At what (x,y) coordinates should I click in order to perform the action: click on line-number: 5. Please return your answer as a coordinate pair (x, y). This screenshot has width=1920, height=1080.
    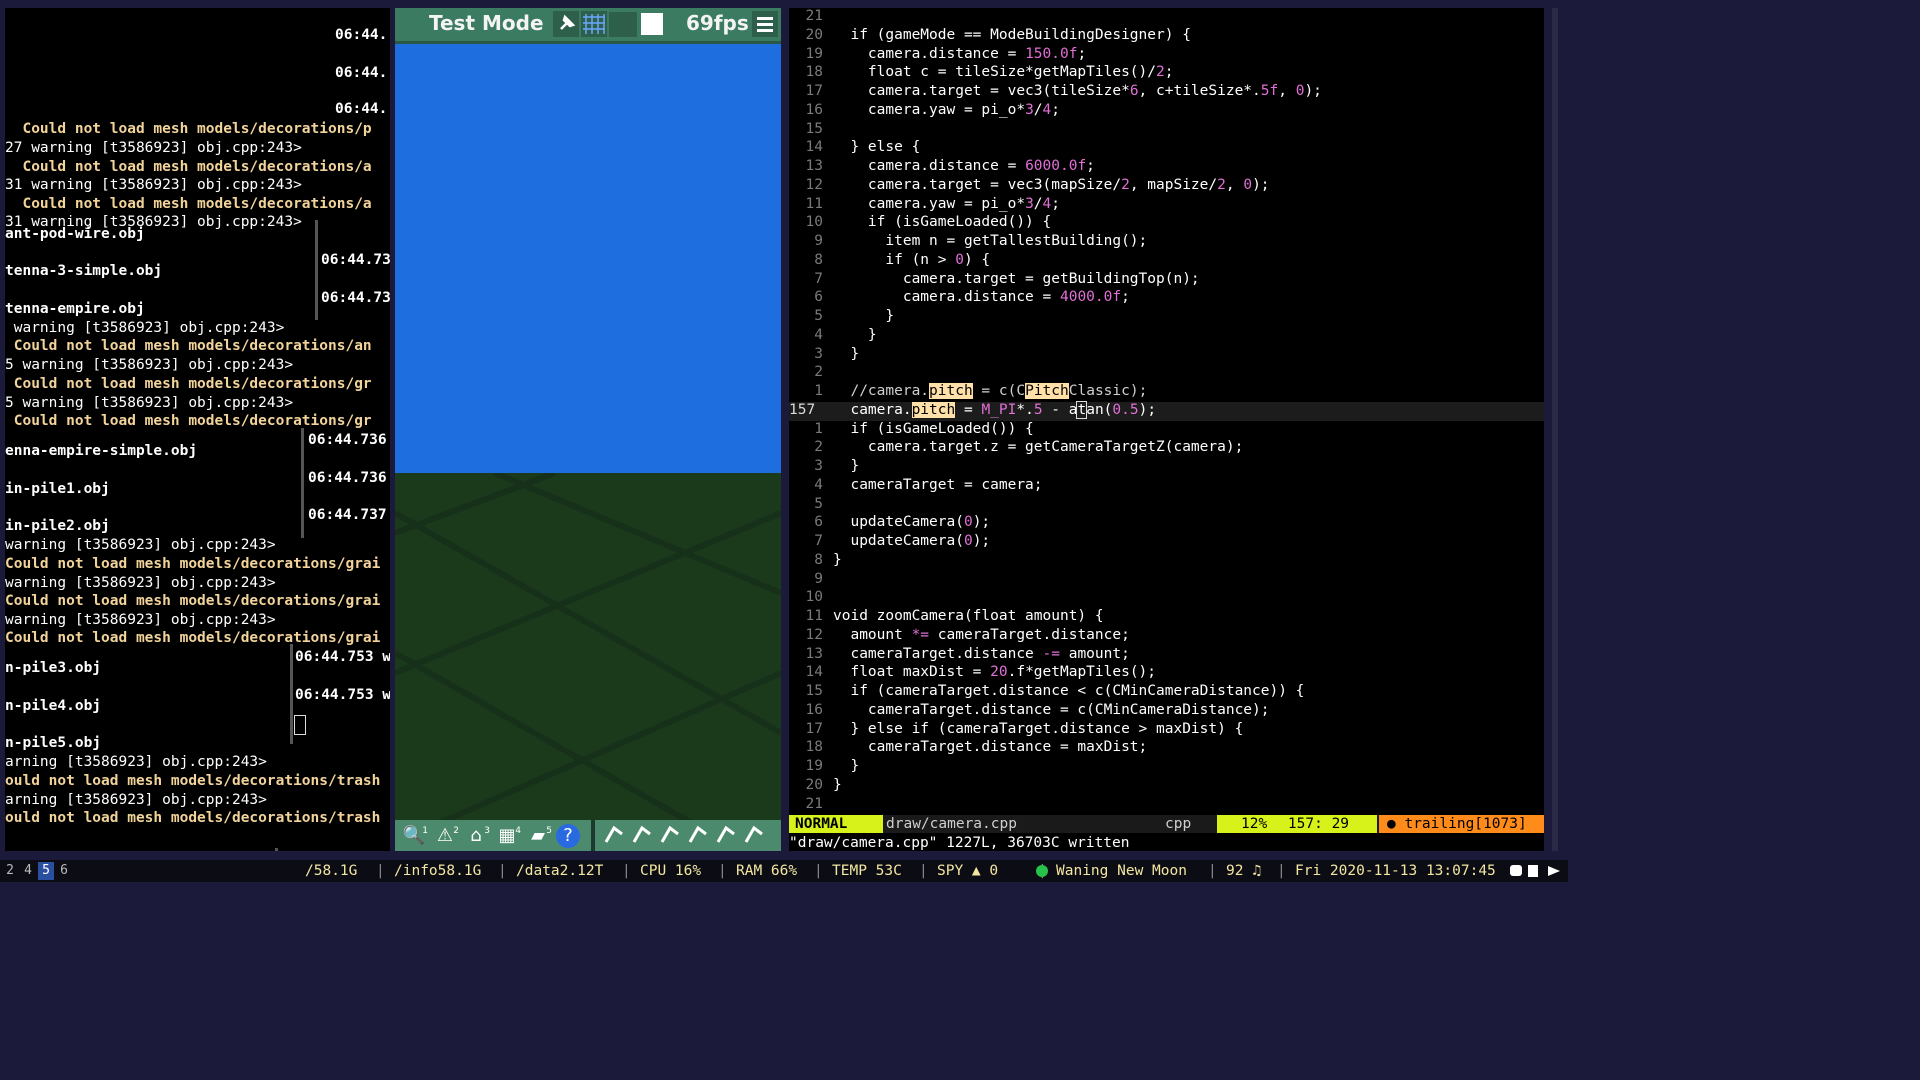
    Looking at the image, I should click on (818, 503).